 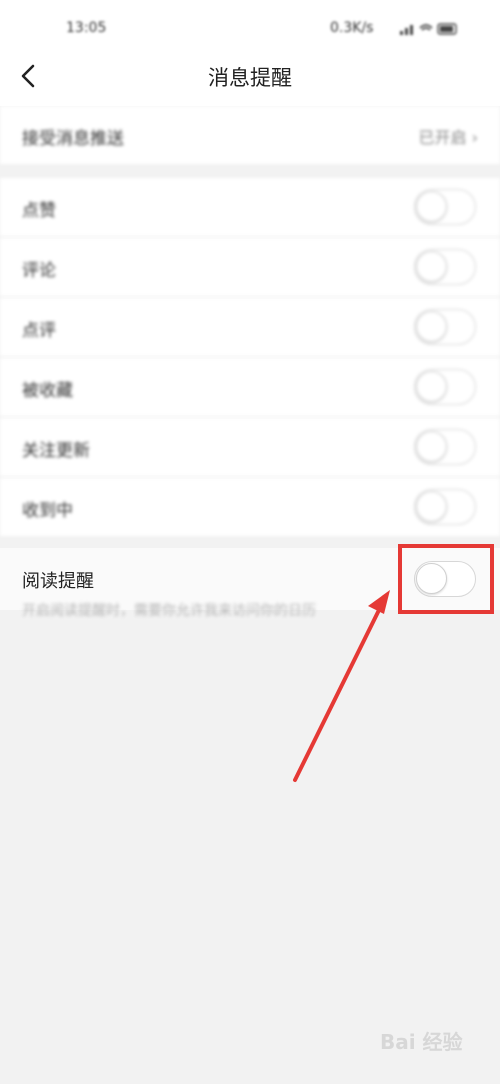 What do you see at coordinates (337, 694) in the screenshot?
I see `arrow-icon` at bounding box center [337, 694].